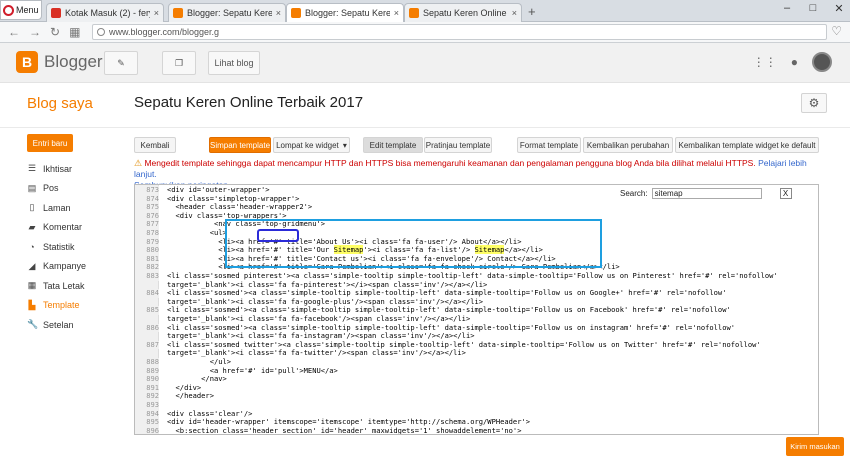 The height and width of the screenshot is (459, 850). Describe the element at coordinates (459, 32) in the screenshot. I see `url-field: www.blogger.com/blogger.g` at that location.